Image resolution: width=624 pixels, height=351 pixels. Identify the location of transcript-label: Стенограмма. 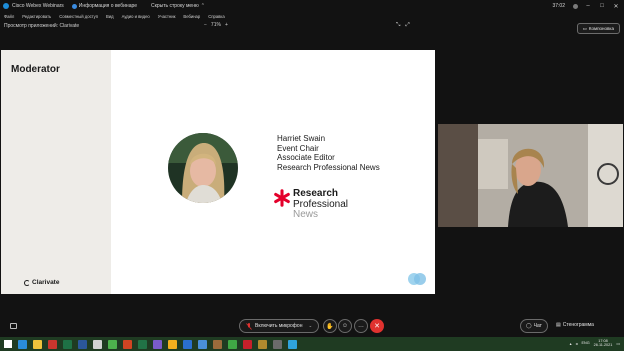
(578, 325).